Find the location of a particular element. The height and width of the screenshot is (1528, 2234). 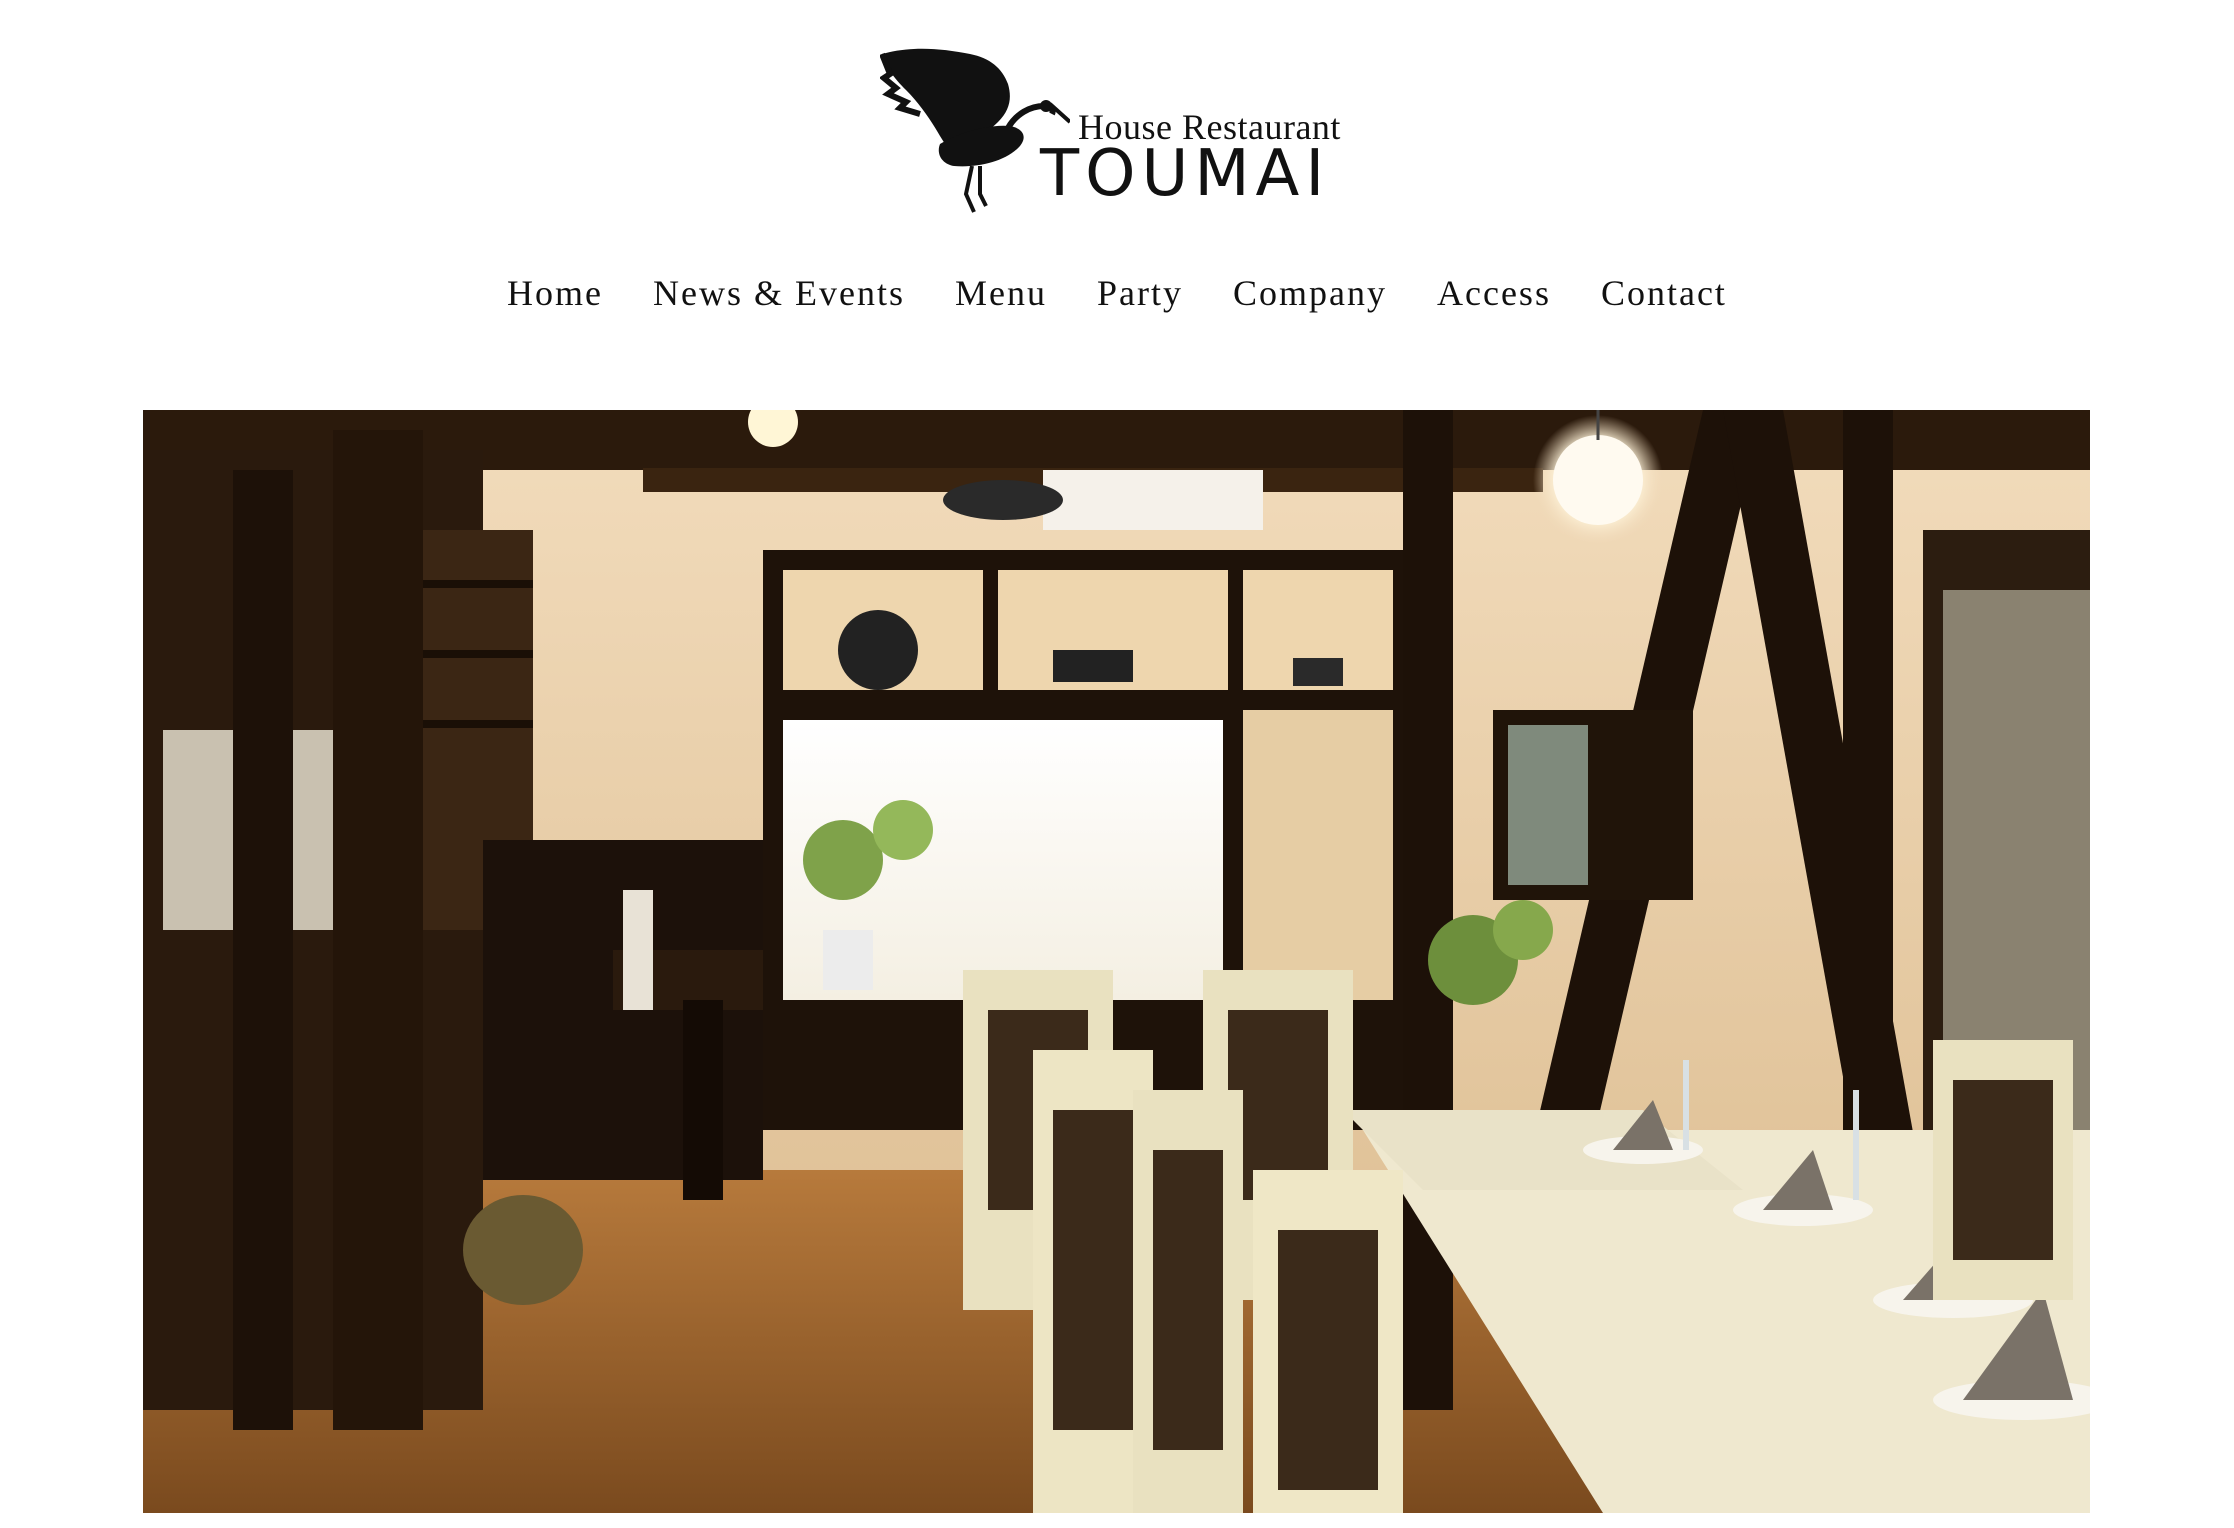

nav-item-party: Party is located at coordinates (1140, 293).